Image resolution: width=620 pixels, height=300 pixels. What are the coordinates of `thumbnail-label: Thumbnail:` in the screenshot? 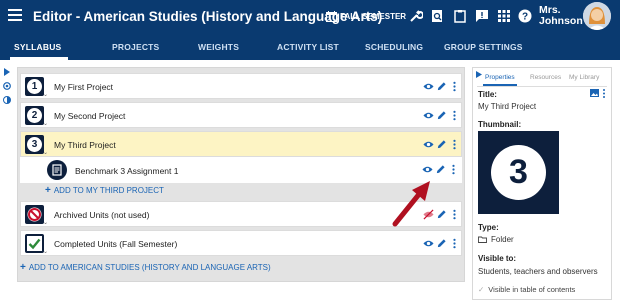 It's located at (500, 124).